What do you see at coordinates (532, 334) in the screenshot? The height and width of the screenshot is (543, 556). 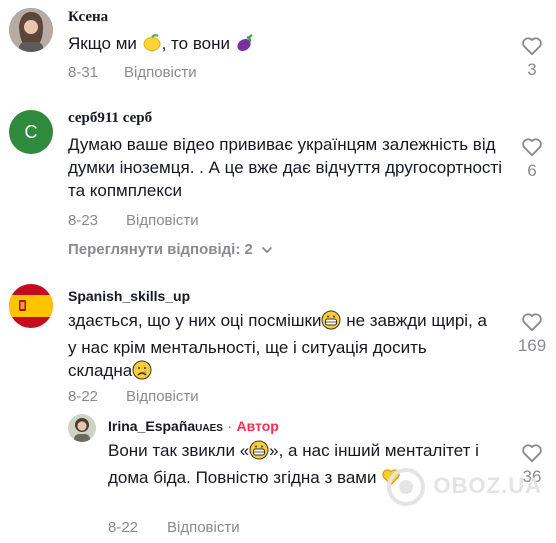 I see `like-button: 169` at bounding box center [532, 334].